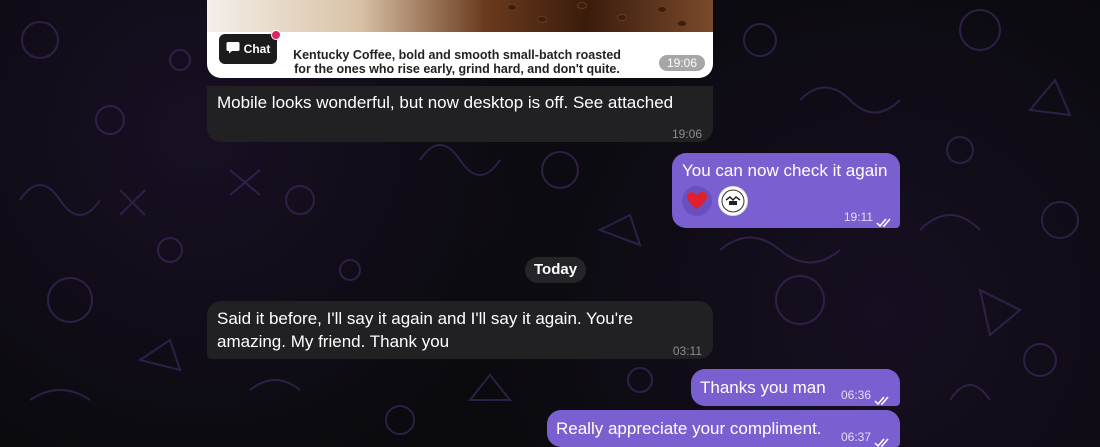 This screenshot has width=1100, height=447. I want to click on avatar-reaction, so click(733, 201).